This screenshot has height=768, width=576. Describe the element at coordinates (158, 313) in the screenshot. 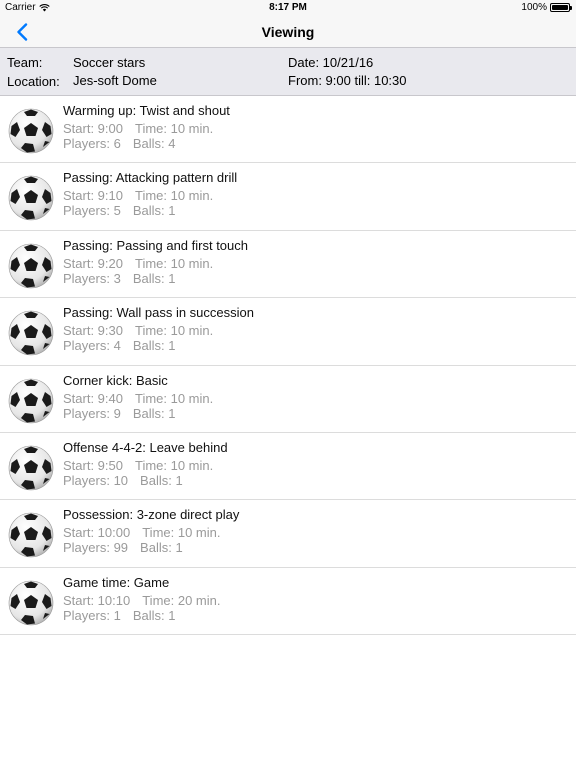

I see `drill-name: Passing: Wall pass in succession` at that location.